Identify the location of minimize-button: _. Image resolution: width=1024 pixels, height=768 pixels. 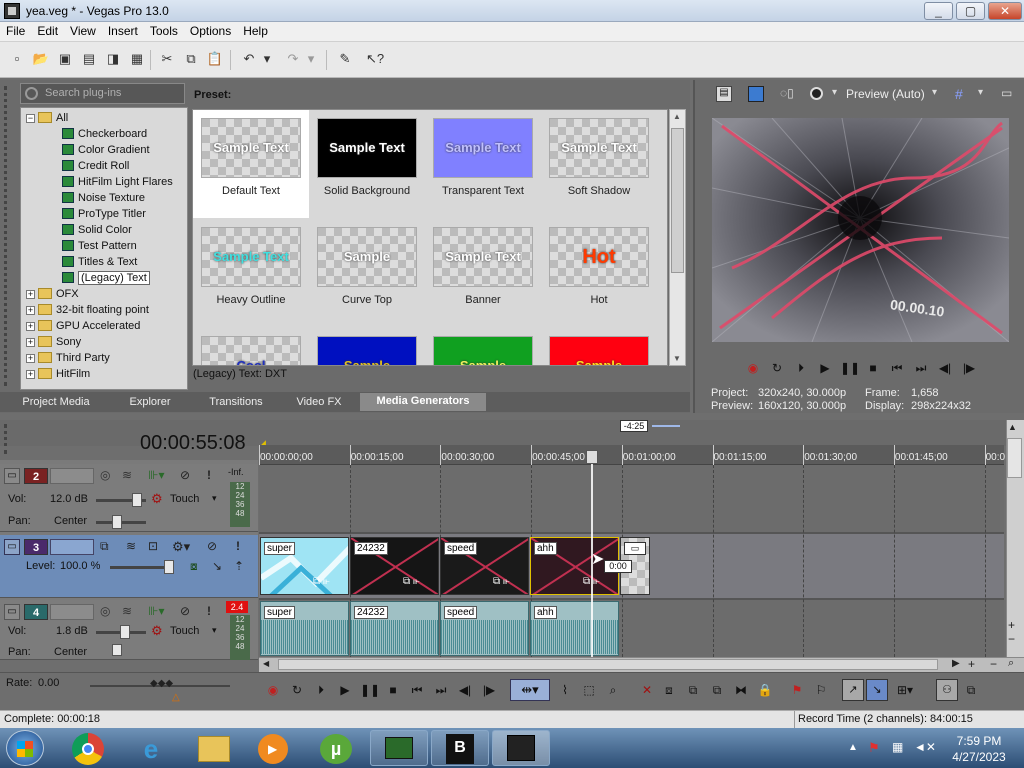
(938, 11).